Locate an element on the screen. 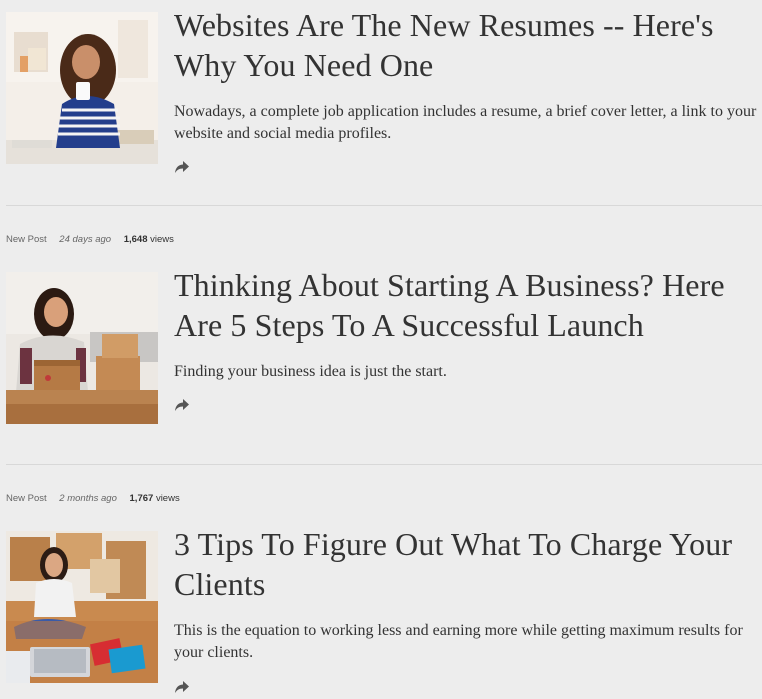 This screenshot has width=762, height=699. post-views: 1,648 views is located at coordinates (149, 239).